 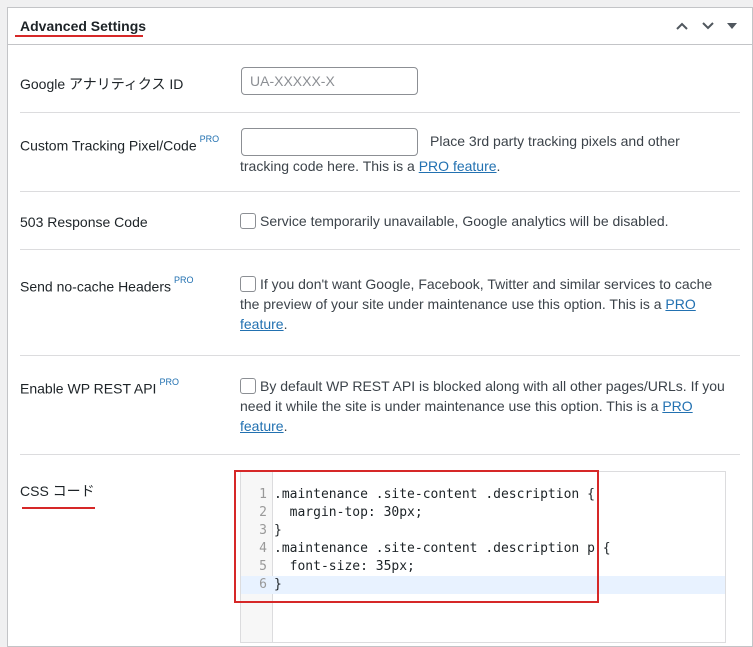 What do you see at coordinates (285, 426) in the screenshot?
I see `rest-end: .` at bounding box center [285, 426].